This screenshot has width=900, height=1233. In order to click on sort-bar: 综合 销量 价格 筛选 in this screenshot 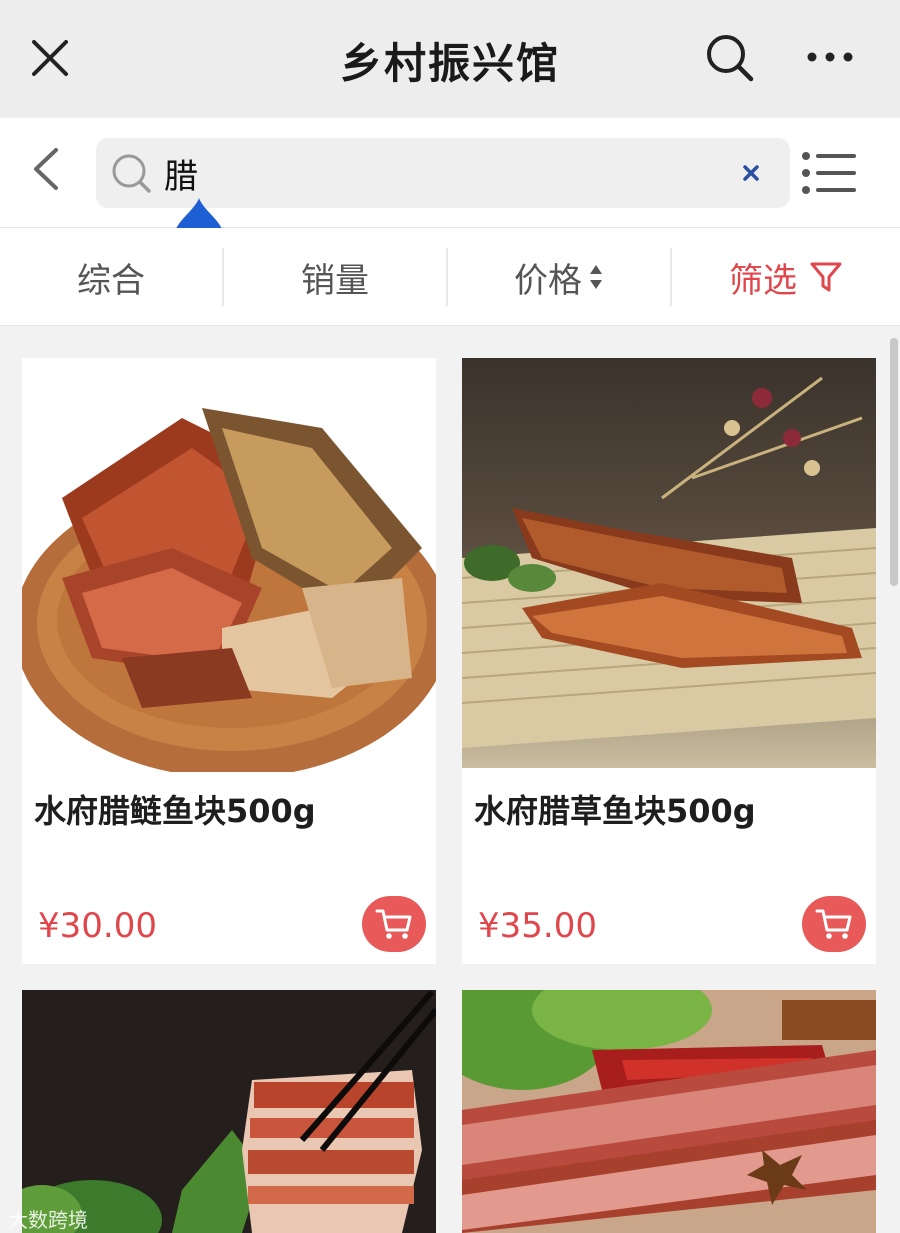, I will do `click(450, 277)`.